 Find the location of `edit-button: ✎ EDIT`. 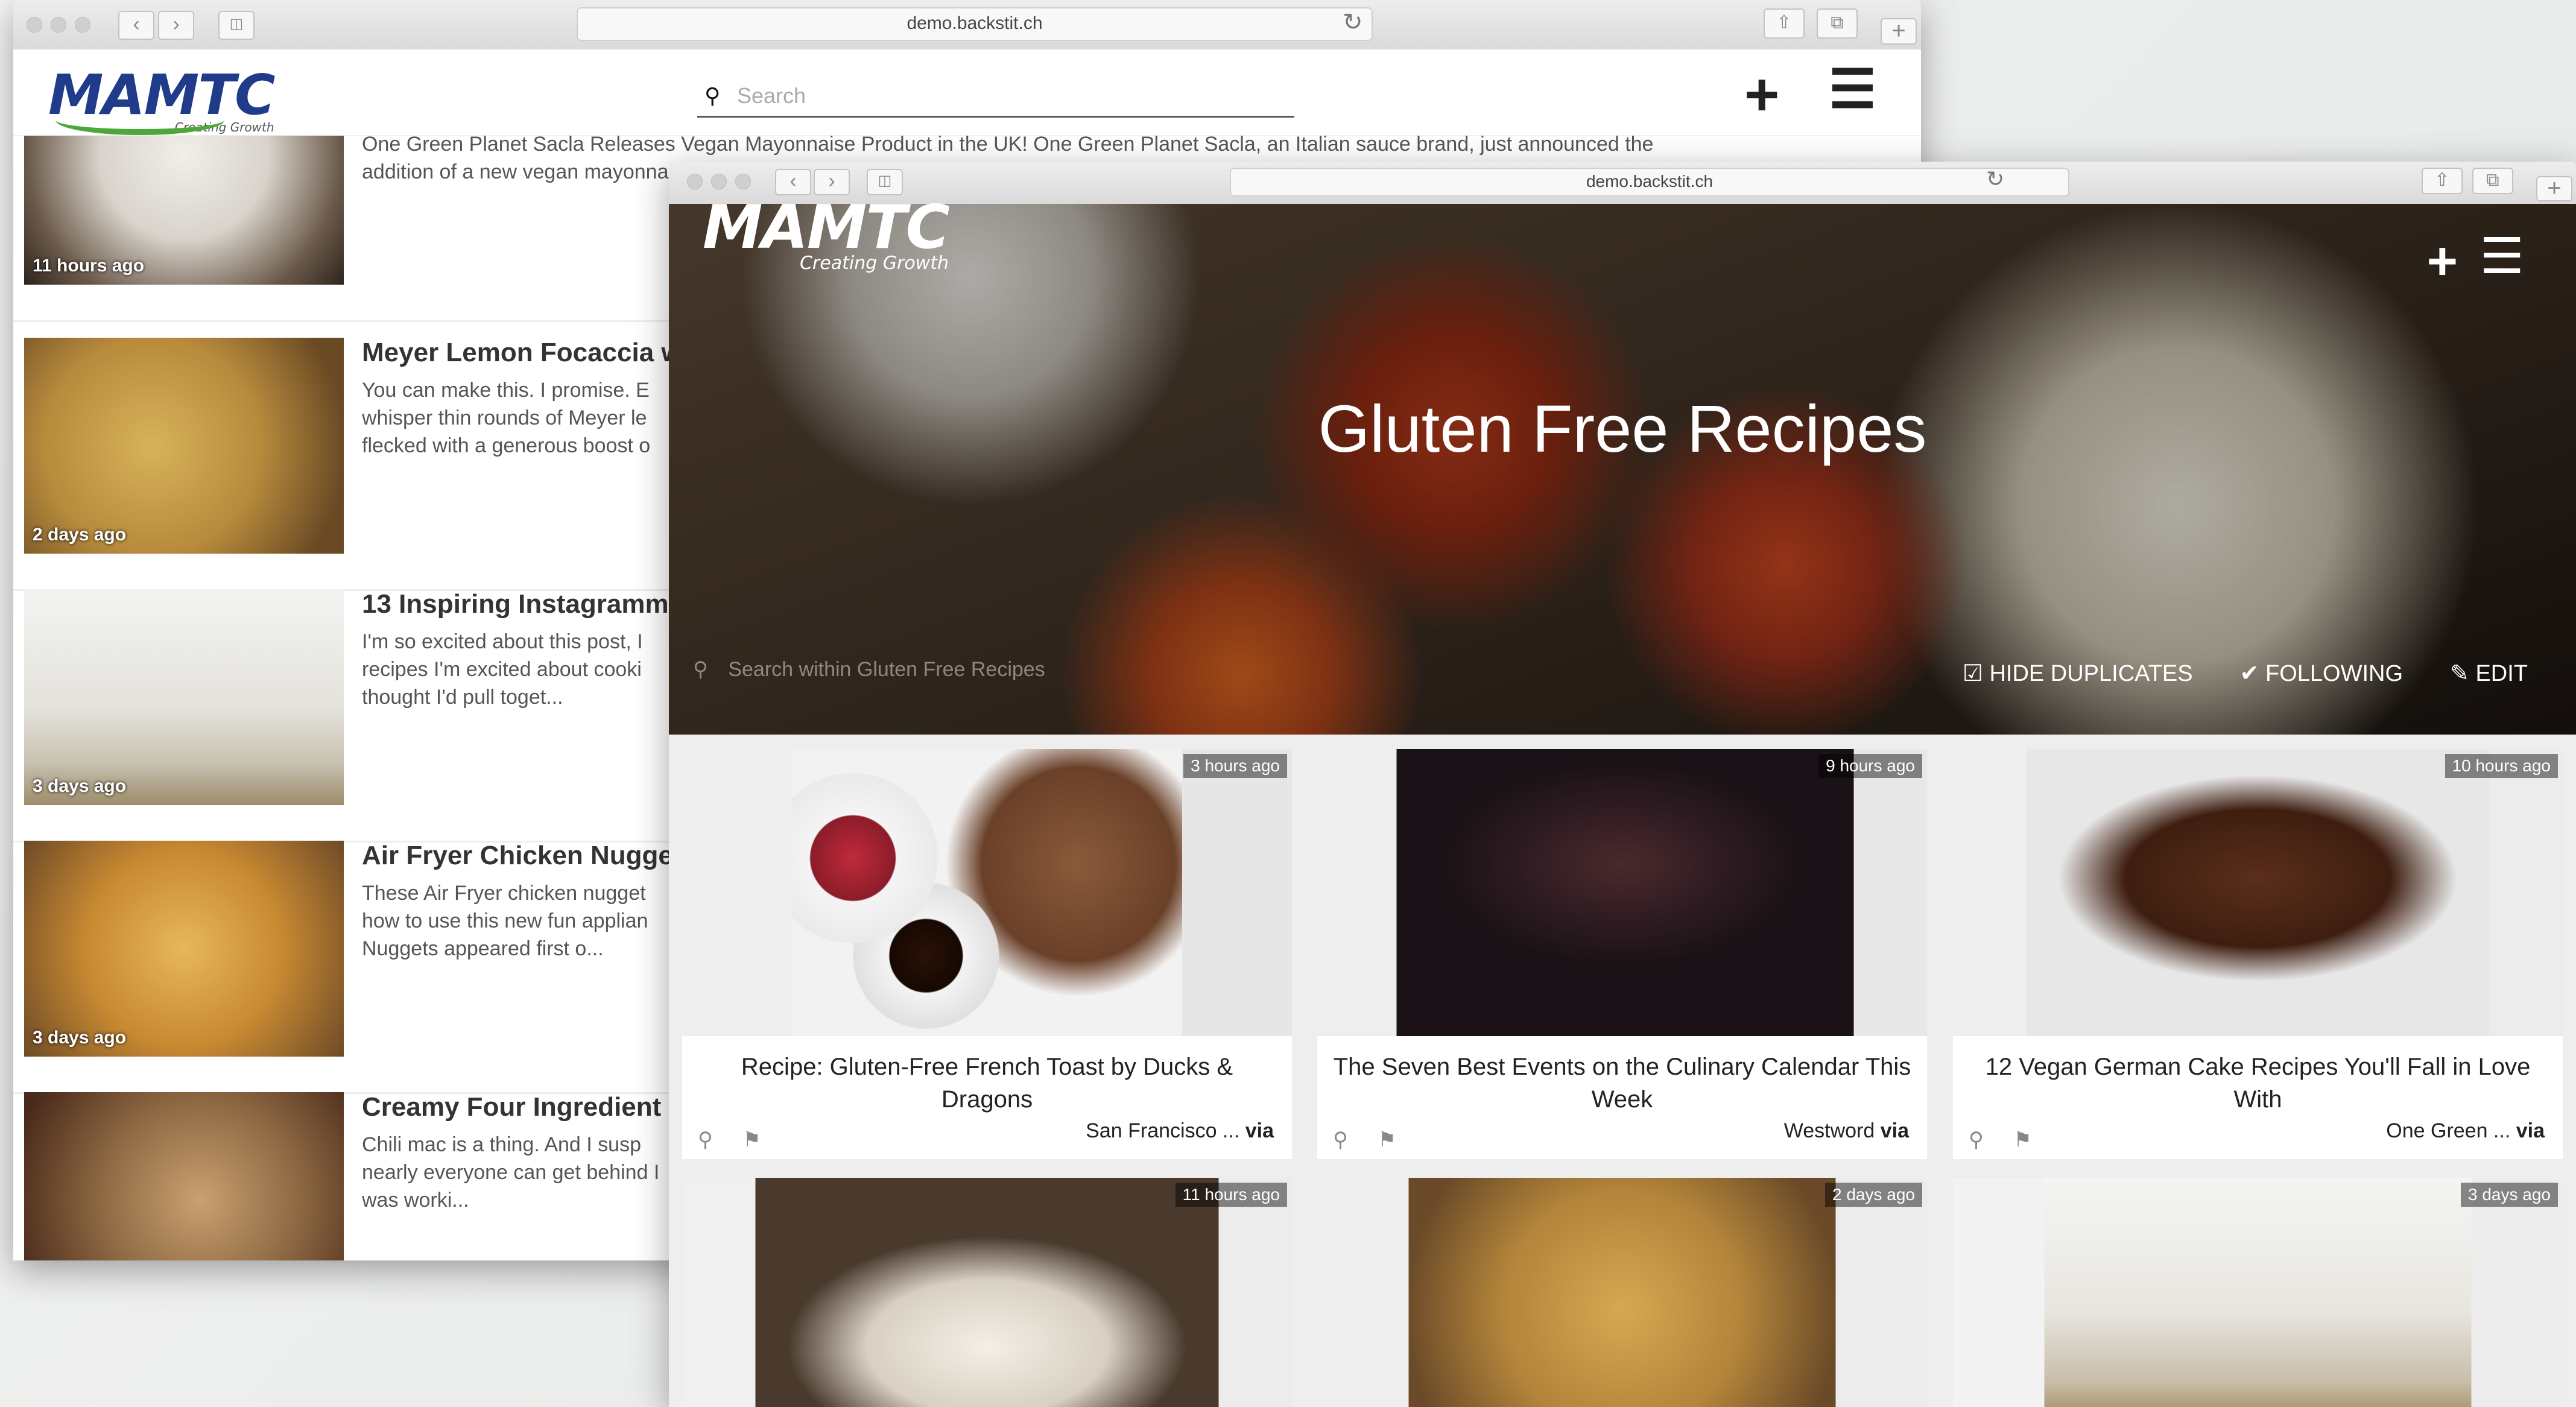

edit-button: ✎ EDIT is located at coordinates (2489, 674).